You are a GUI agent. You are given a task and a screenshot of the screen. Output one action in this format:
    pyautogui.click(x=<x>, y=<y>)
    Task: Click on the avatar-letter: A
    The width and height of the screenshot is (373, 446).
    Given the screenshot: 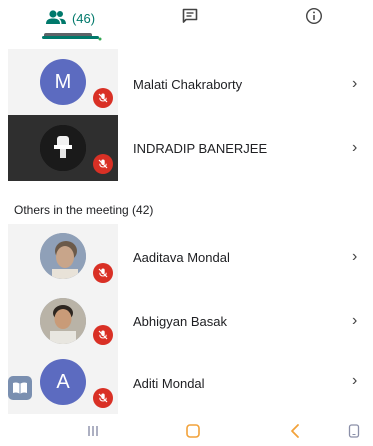 What is the action you would take?
    pyautogui.click(x=63, y=381)
    